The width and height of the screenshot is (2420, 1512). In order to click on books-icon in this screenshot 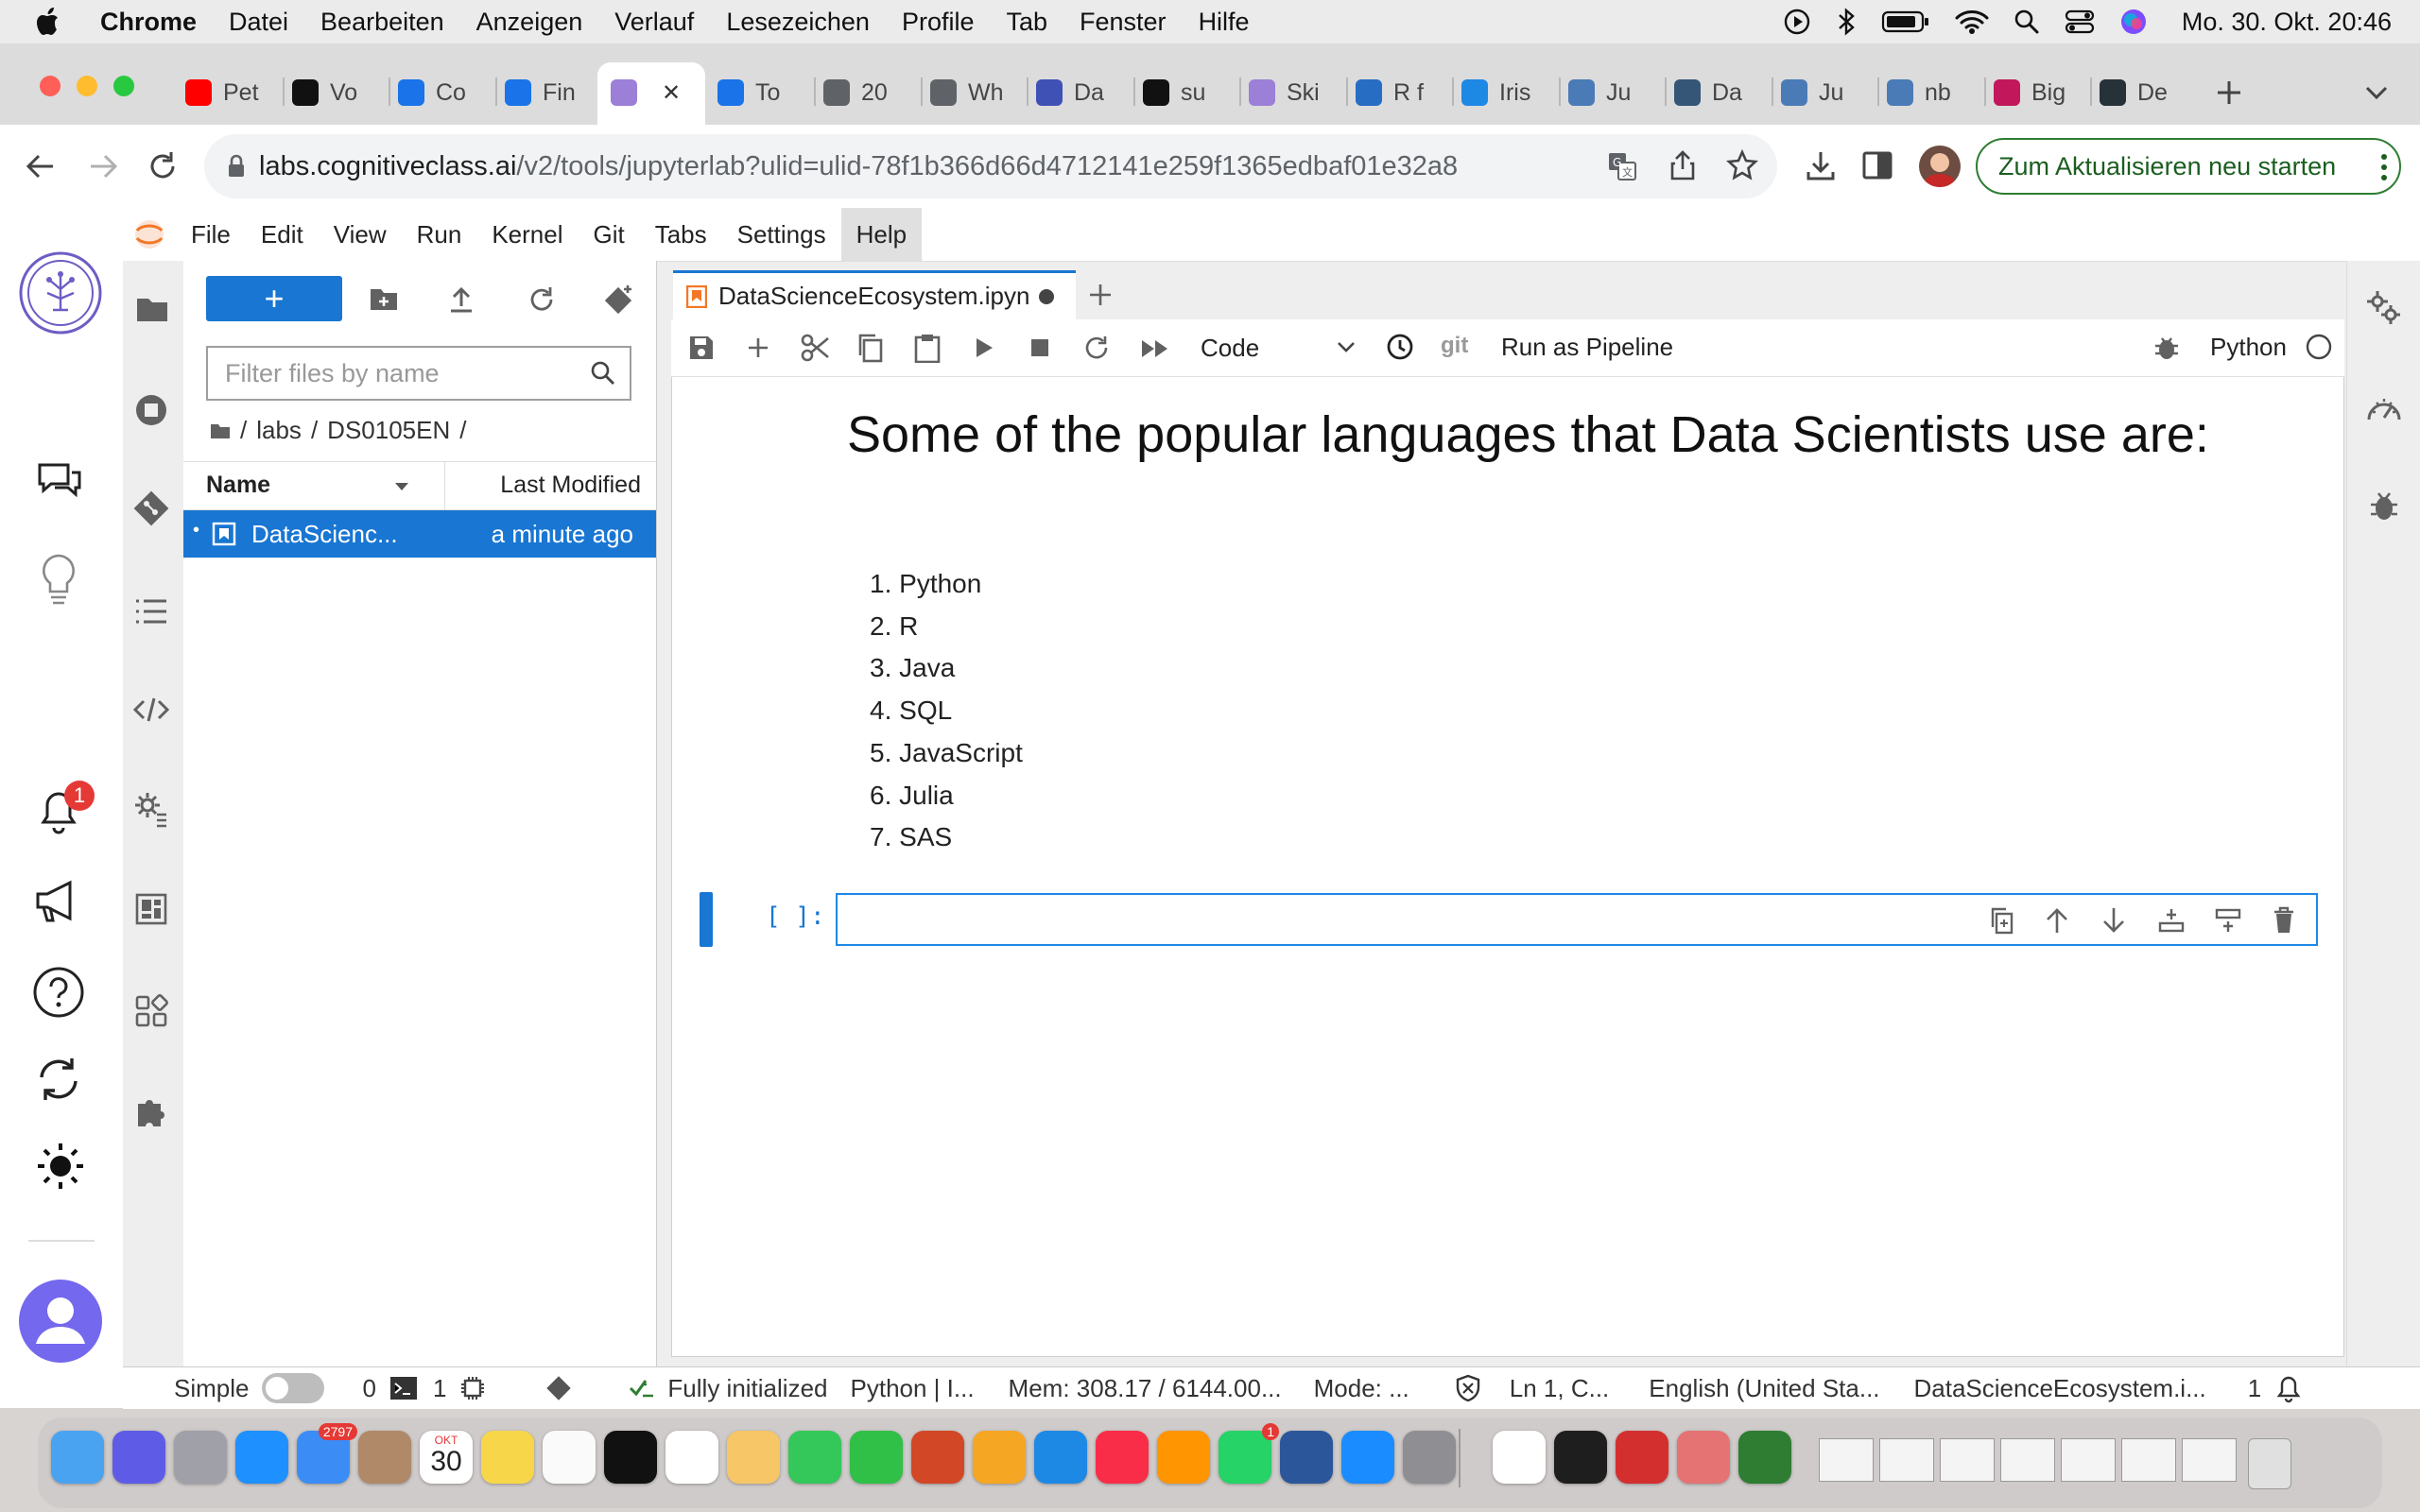, I will do `click(1183, 1457)`.